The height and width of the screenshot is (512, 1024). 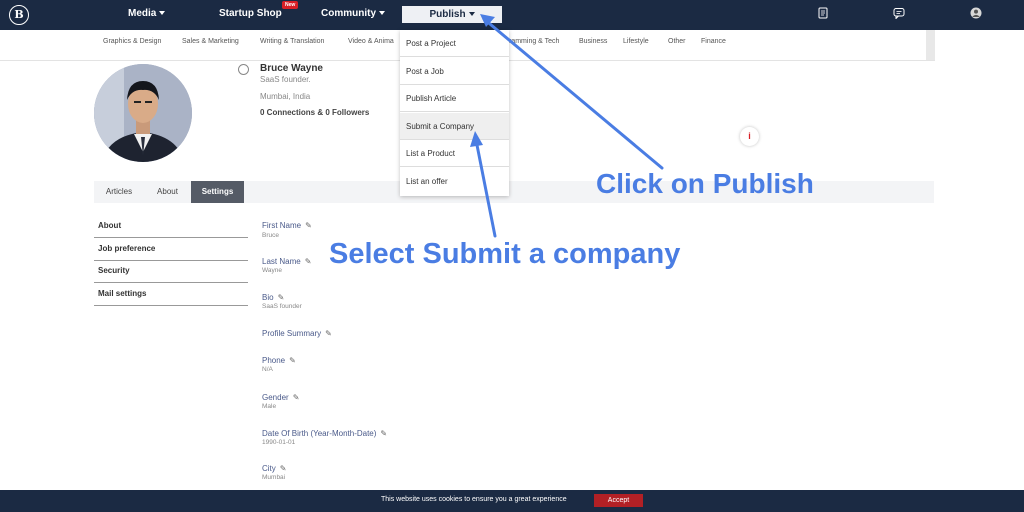 I want to click on field-label-text: Bio, so click(x=268, y=297).